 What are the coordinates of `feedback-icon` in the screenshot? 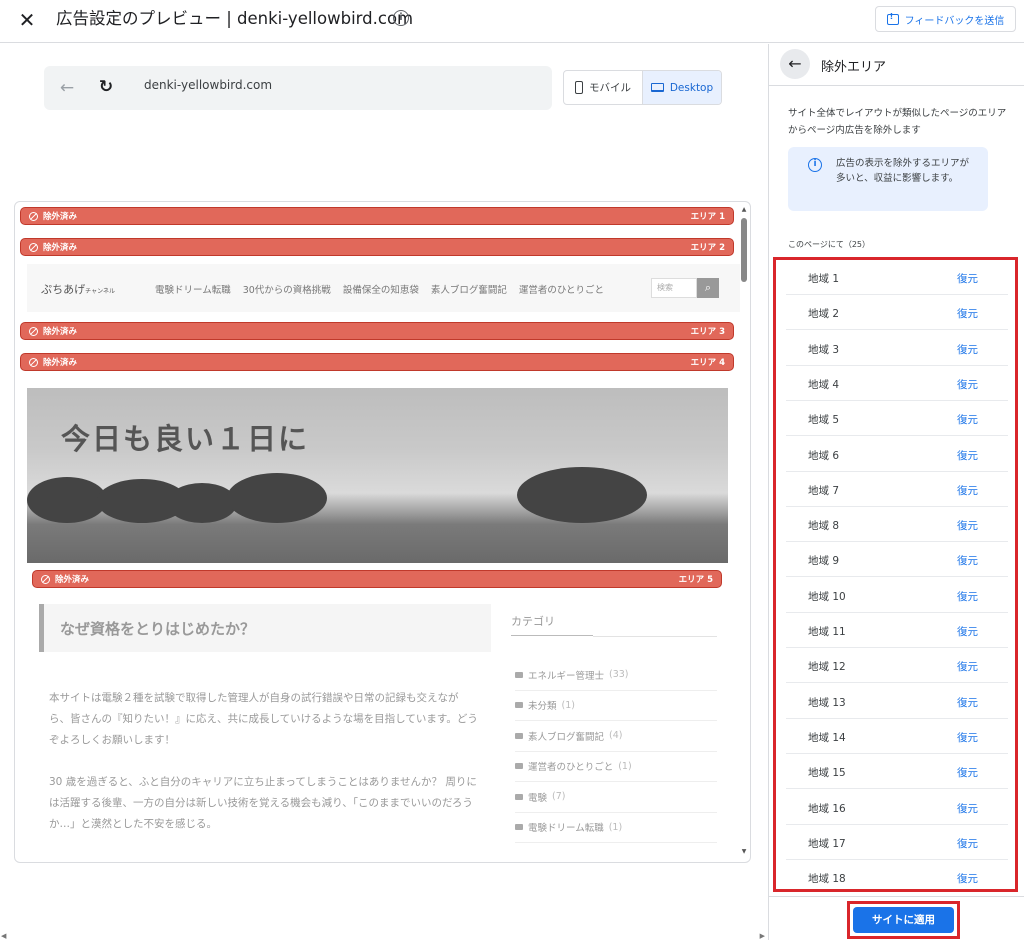 It's located at (892, 18).